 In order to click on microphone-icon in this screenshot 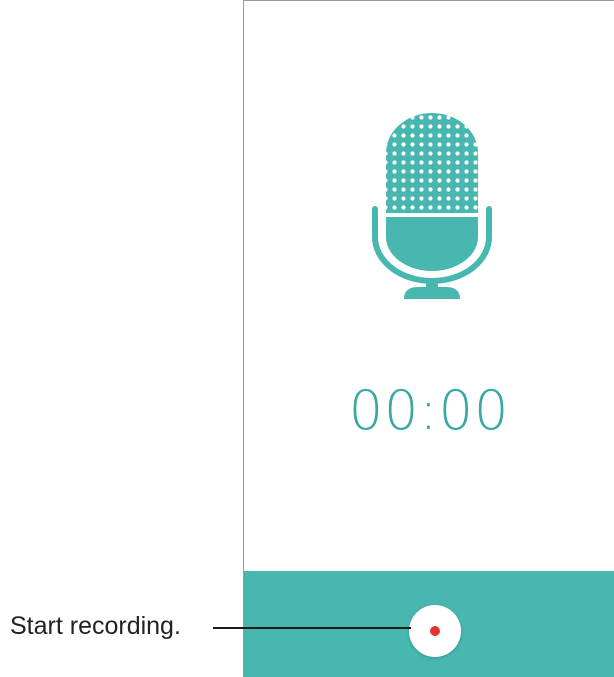, I will do `click(432, 206)`.